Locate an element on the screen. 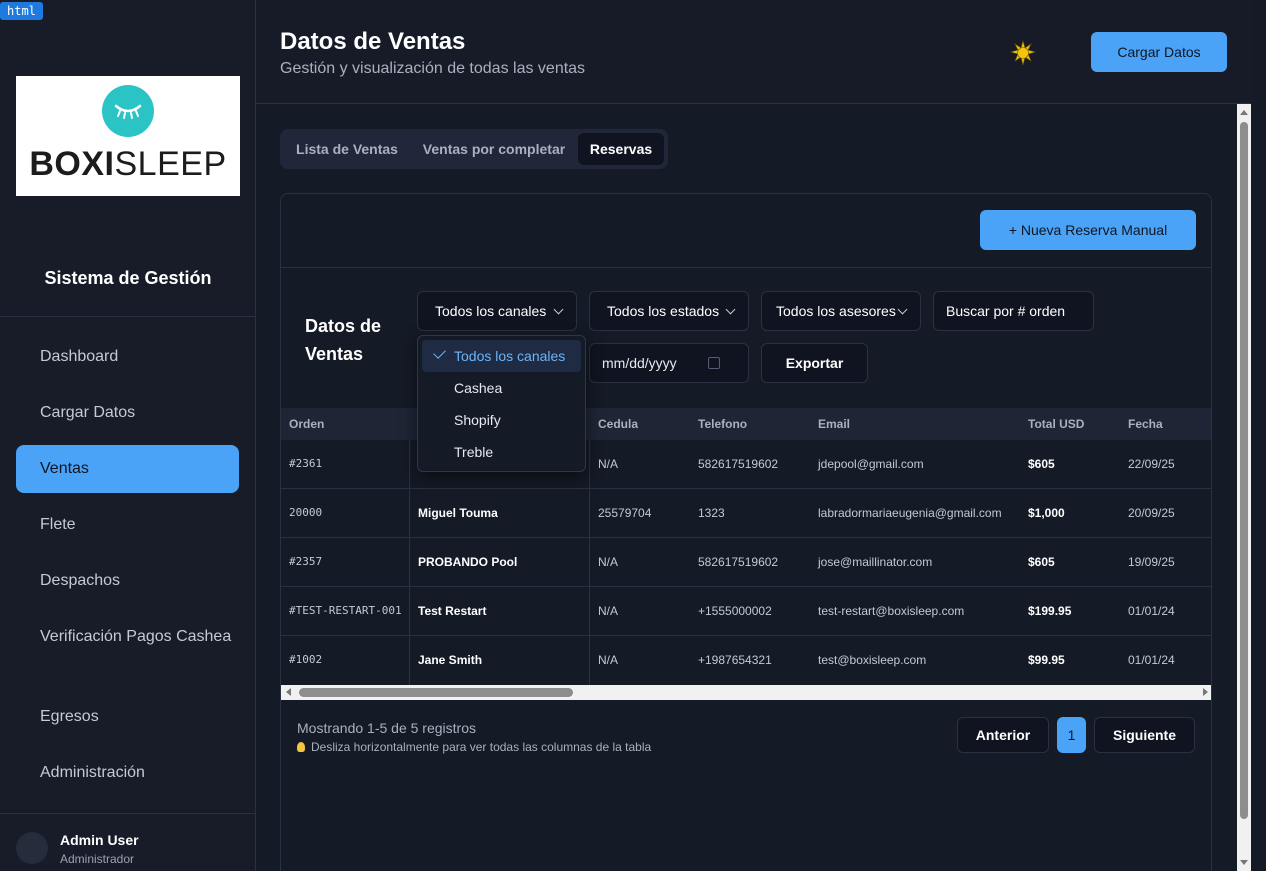  user-role: Administrador is located at coordinates (97, 859).